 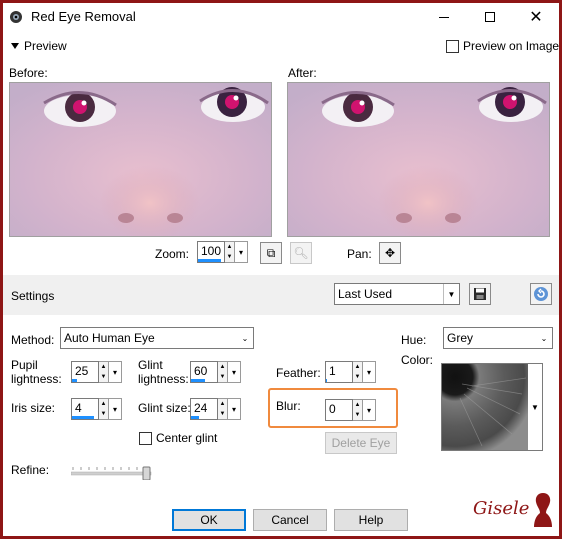 I want to click on color-dropdown-arrow: ▼, so click(x=535, y=407).